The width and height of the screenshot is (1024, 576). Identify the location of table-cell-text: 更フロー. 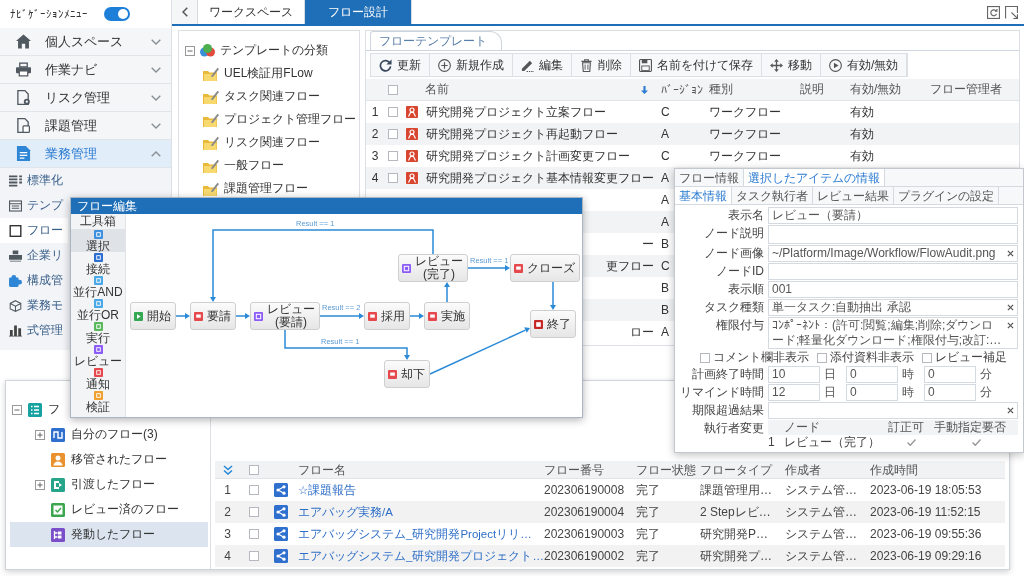
(630, 266).